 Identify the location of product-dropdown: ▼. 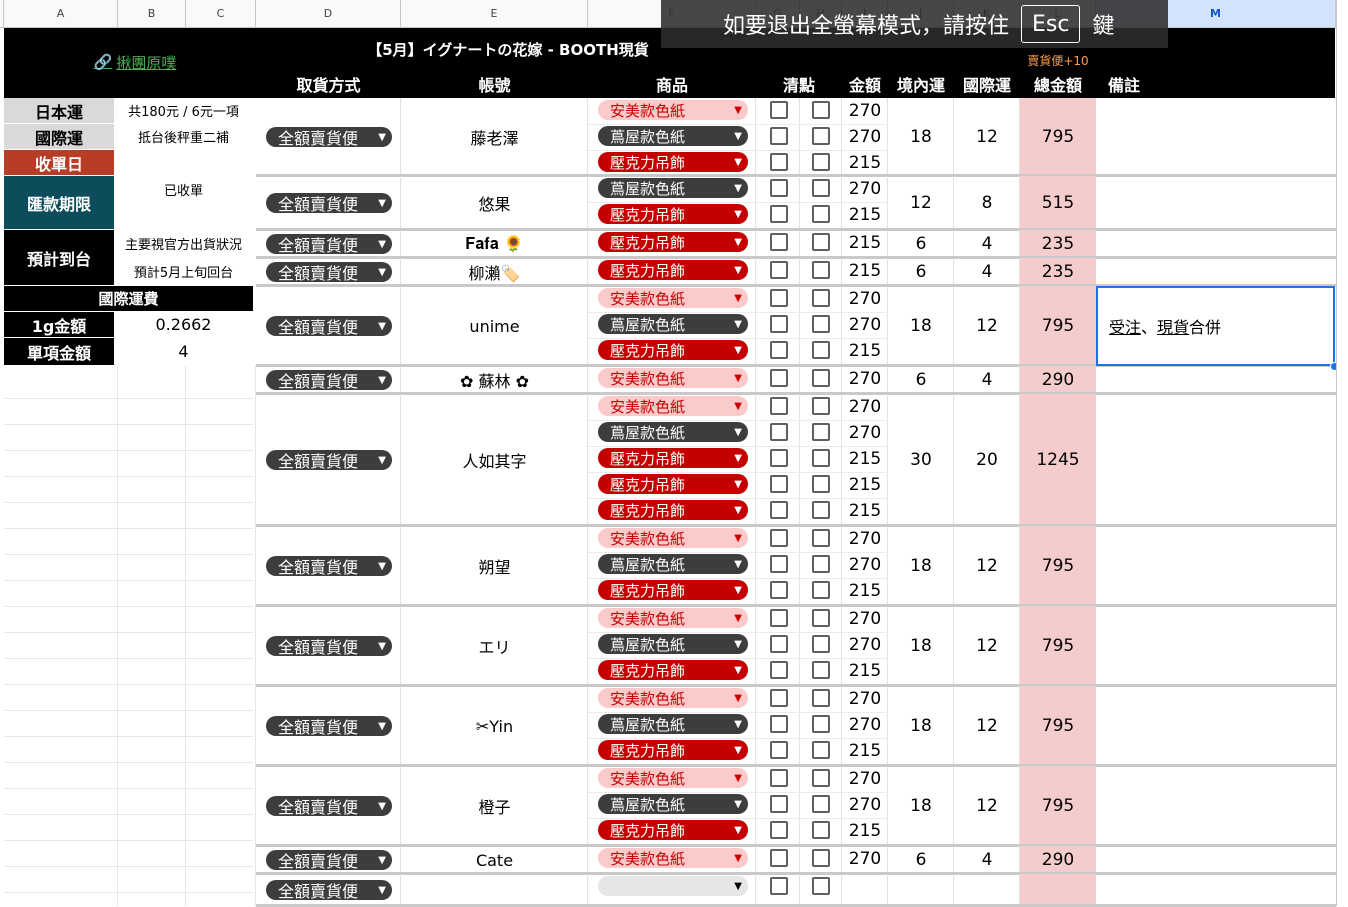
(673, 886).